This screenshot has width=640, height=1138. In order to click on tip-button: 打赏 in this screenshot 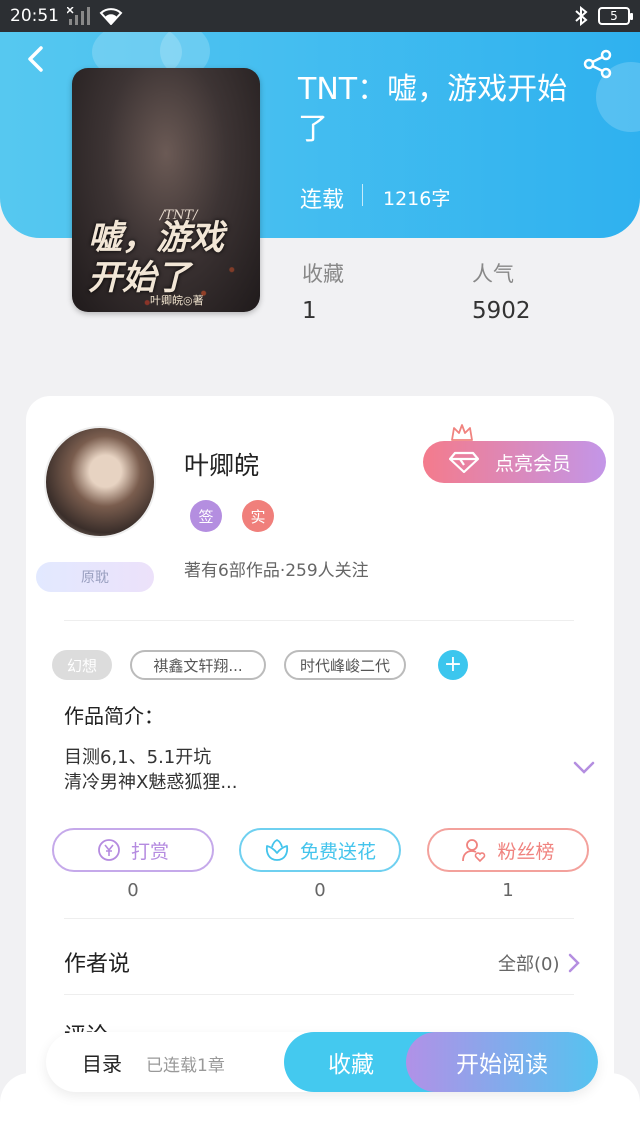, I will do `click(133, 850)`.